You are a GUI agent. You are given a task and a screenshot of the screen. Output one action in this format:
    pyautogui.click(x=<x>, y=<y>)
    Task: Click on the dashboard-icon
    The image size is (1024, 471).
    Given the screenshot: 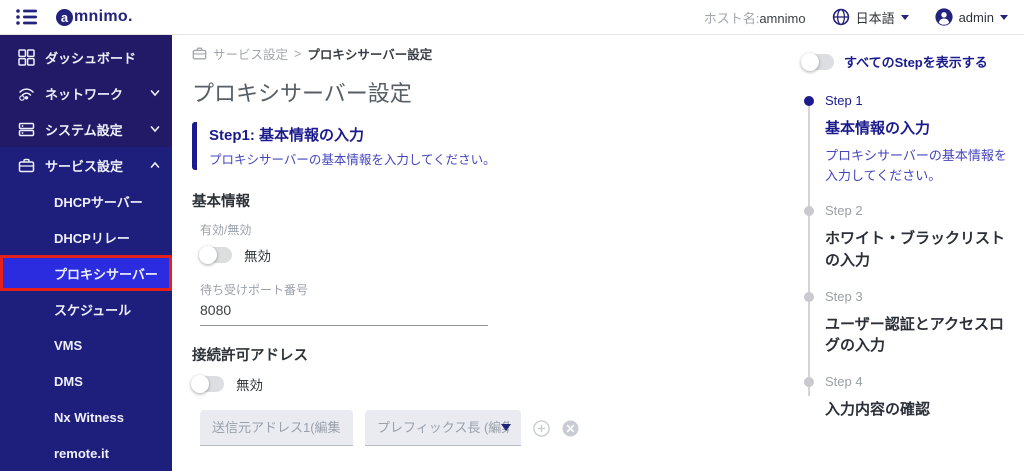 What is the action you would take?
    pyautogui.click(x=26, y=57)
    